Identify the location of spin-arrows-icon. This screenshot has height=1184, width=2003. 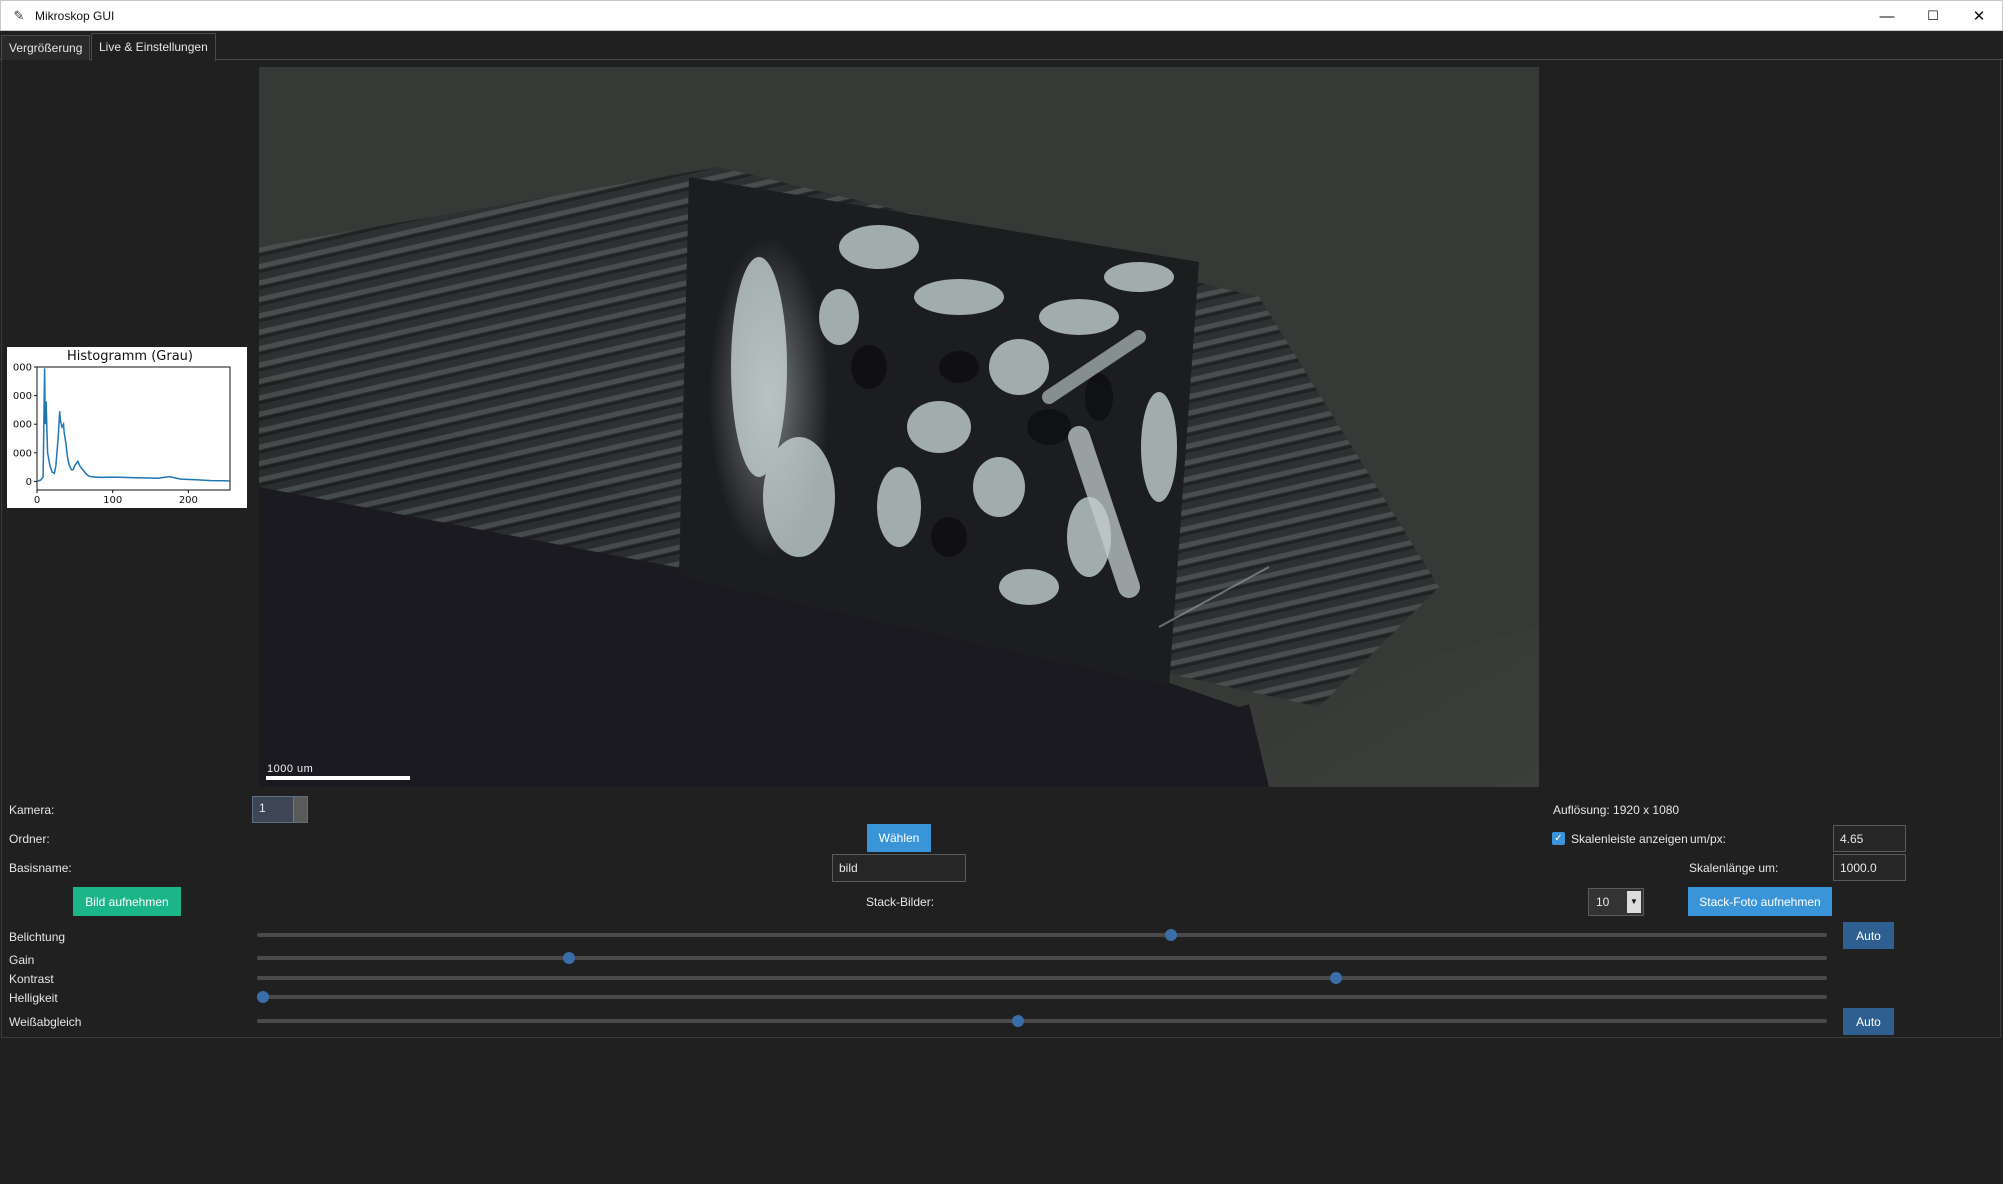
(300, 809).